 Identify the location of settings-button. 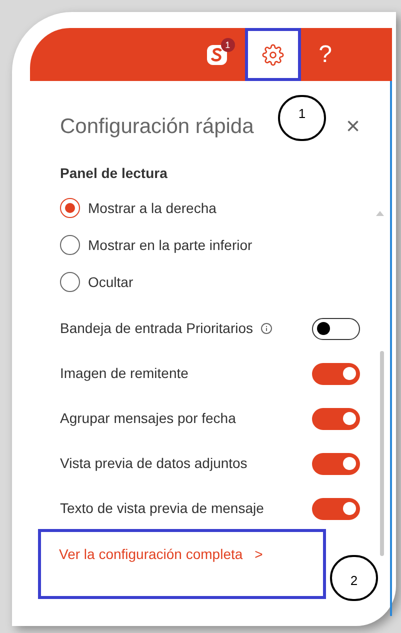
(272, 54).